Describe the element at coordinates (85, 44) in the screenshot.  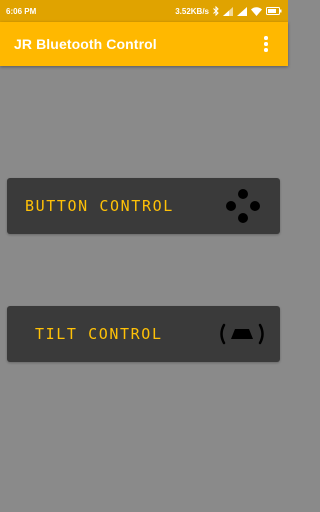
I see `app-title: JR Bluetooth Control` at that location.